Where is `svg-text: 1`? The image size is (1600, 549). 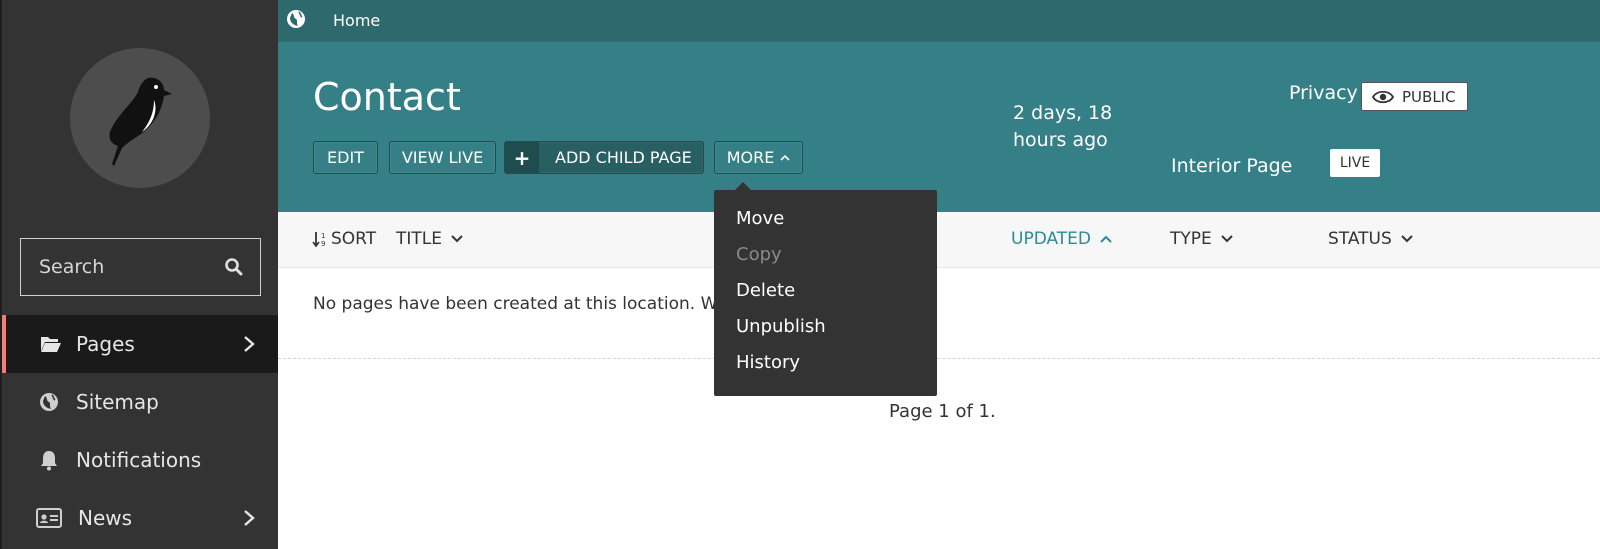 svg-text: 1 is located at coordinates (323, 236).